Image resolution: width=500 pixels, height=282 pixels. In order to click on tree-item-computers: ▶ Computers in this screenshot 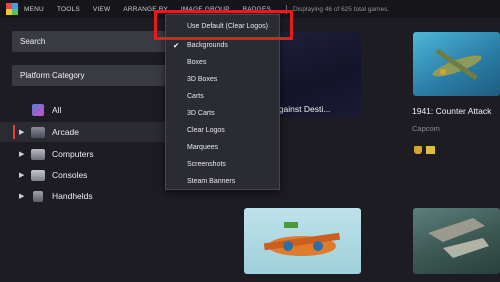, I will do `click(95, 154)`.